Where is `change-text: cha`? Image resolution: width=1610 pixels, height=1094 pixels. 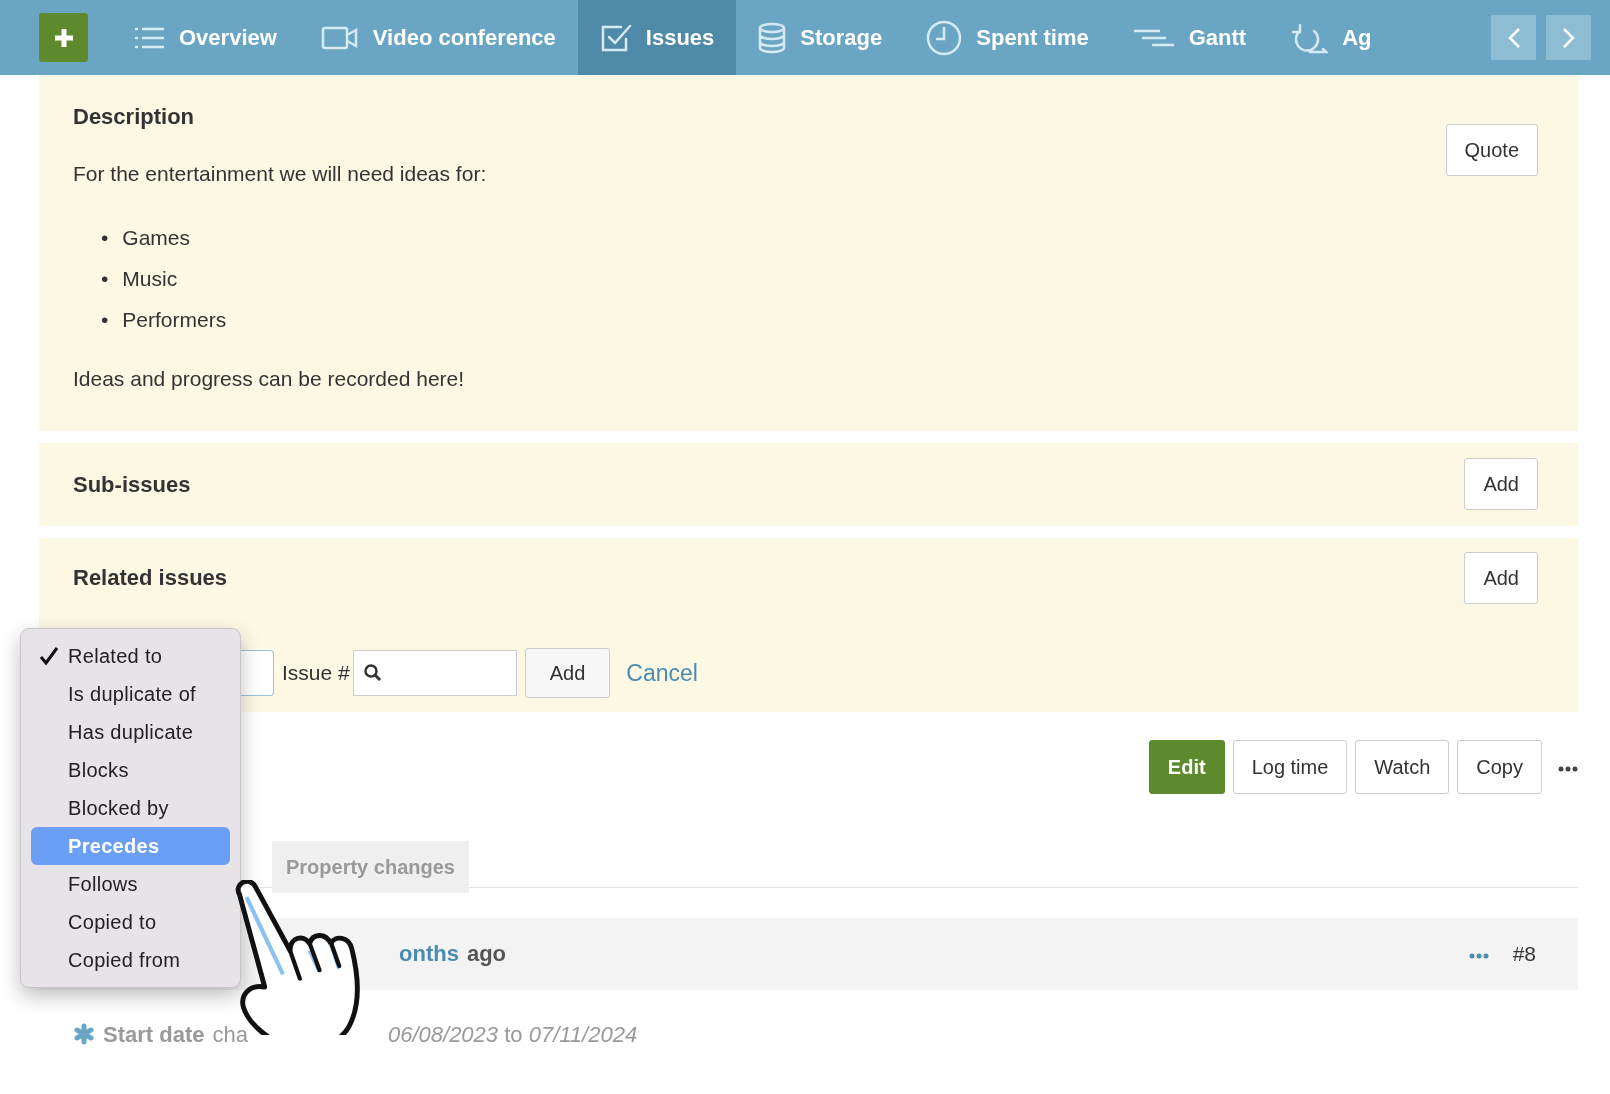 change-text: cha is located at coordinates (230, 1034).